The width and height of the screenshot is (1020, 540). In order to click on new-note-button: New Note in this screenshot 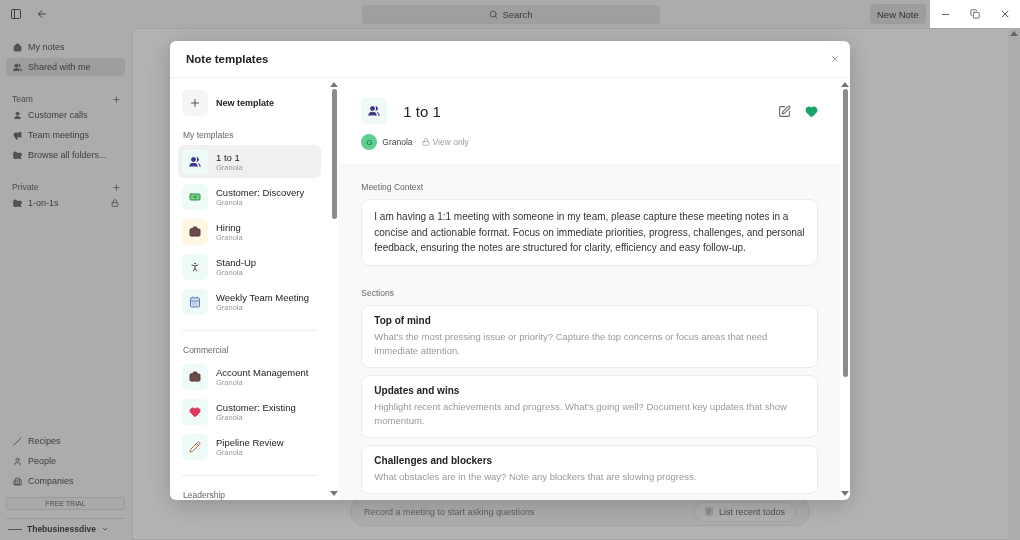, I will do `click(898, 14)`.